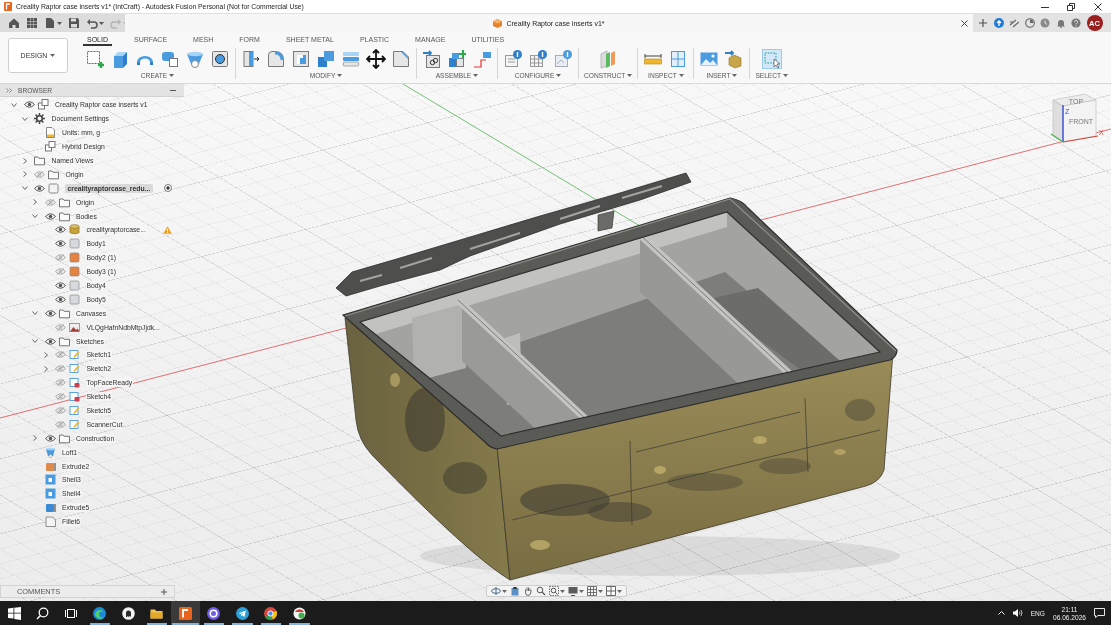 The image size is (1111, 625). I want to click on move-arrows-icon, so click(376, 58).